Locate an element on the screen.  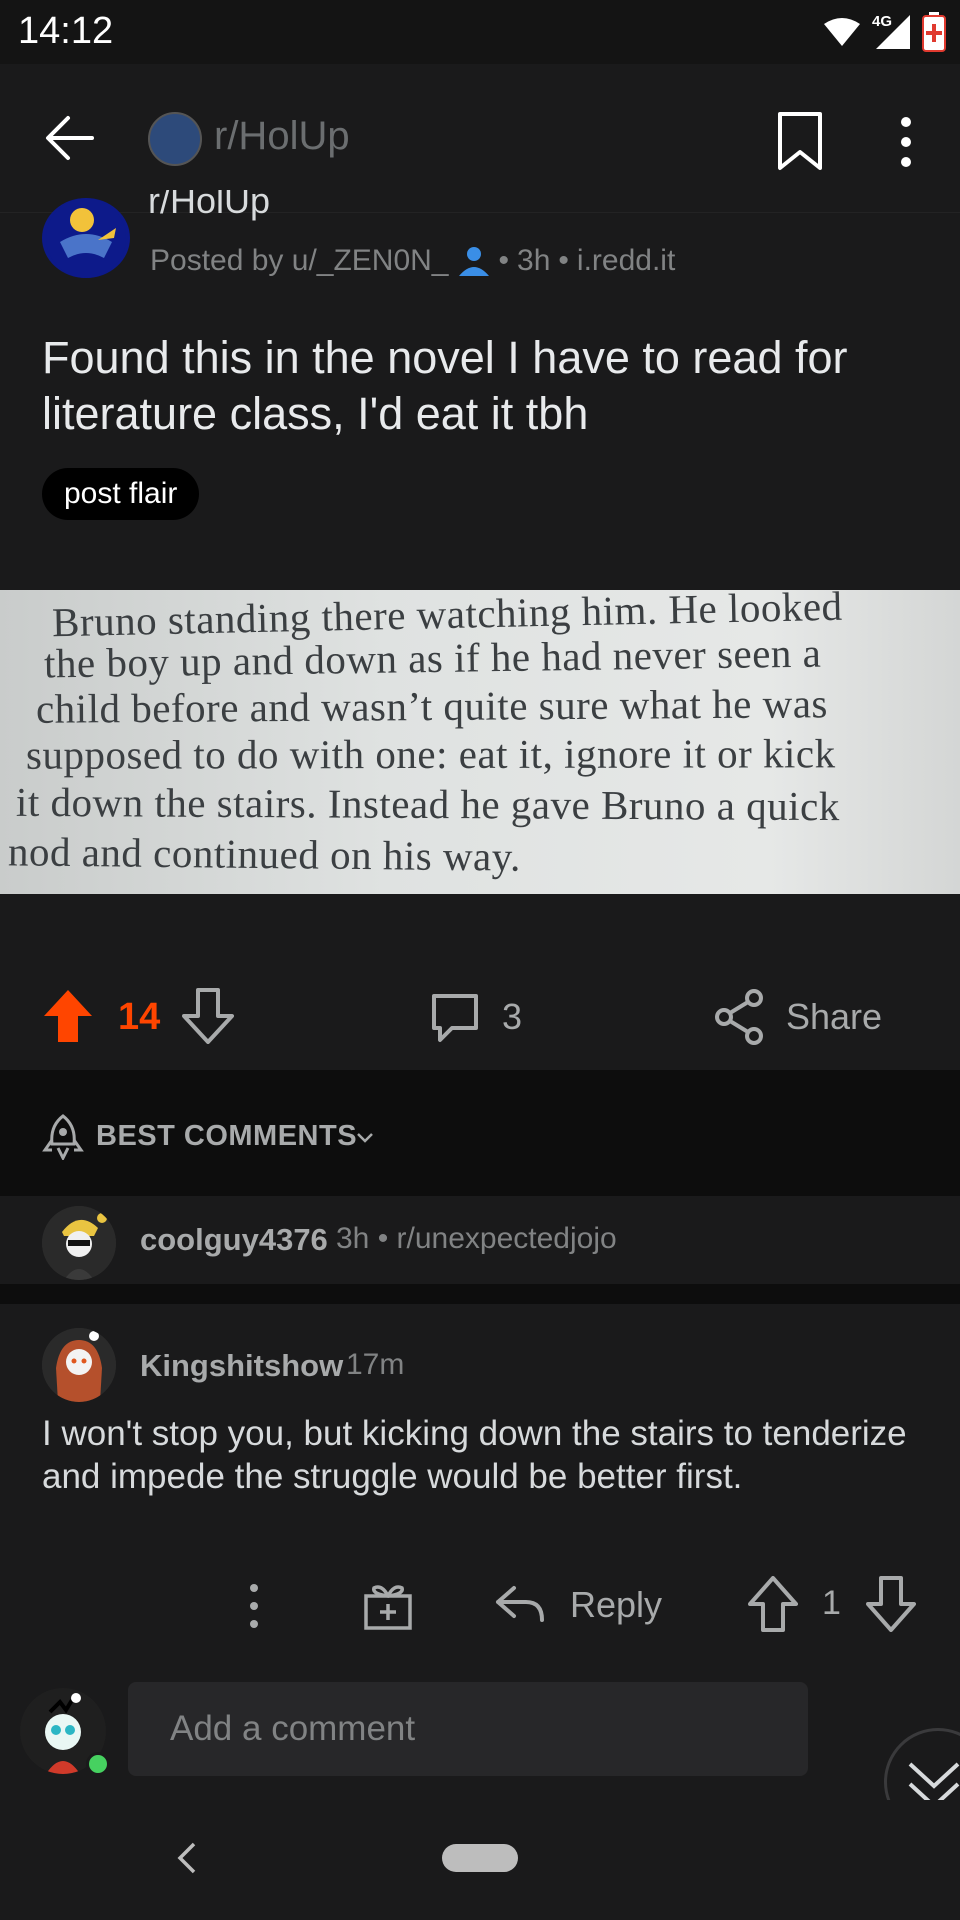
post-age: 3h is located at coordinates (534, 260).